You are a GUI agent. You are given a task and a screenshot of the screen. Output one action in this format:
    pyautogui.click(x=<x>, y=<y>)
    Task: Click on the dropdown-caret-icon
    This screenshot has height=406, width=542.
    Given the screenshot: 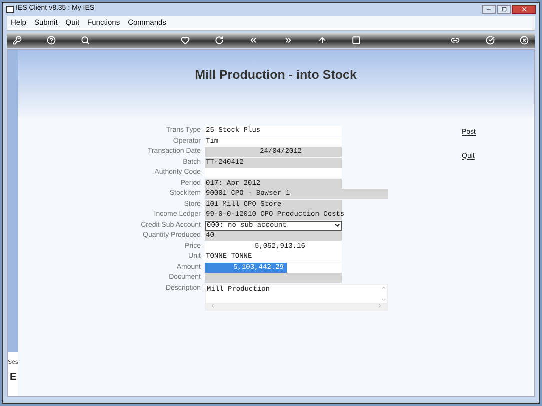 What is the action you would take?
    pyautogui.click(x=337, y=225)
    